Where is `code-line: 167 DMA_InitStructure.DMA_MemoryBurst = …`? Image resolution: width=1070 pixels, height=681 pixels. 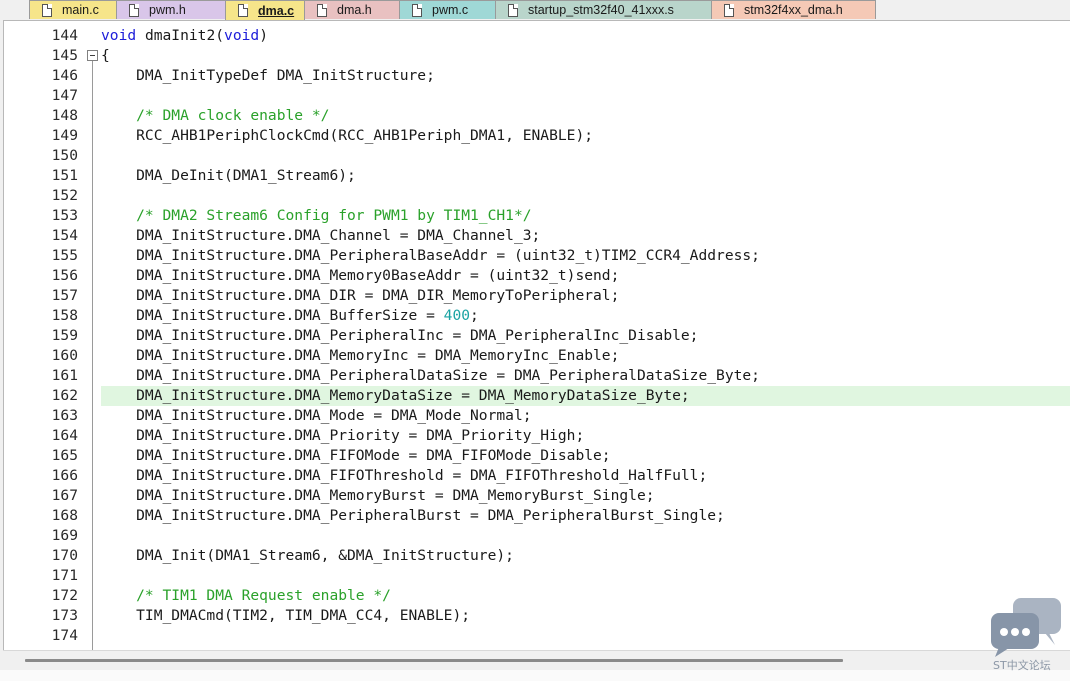 code-line: 167 DMA_InitStructure.DMA_MemoryBurst = … is located at coordinates (537, 496).